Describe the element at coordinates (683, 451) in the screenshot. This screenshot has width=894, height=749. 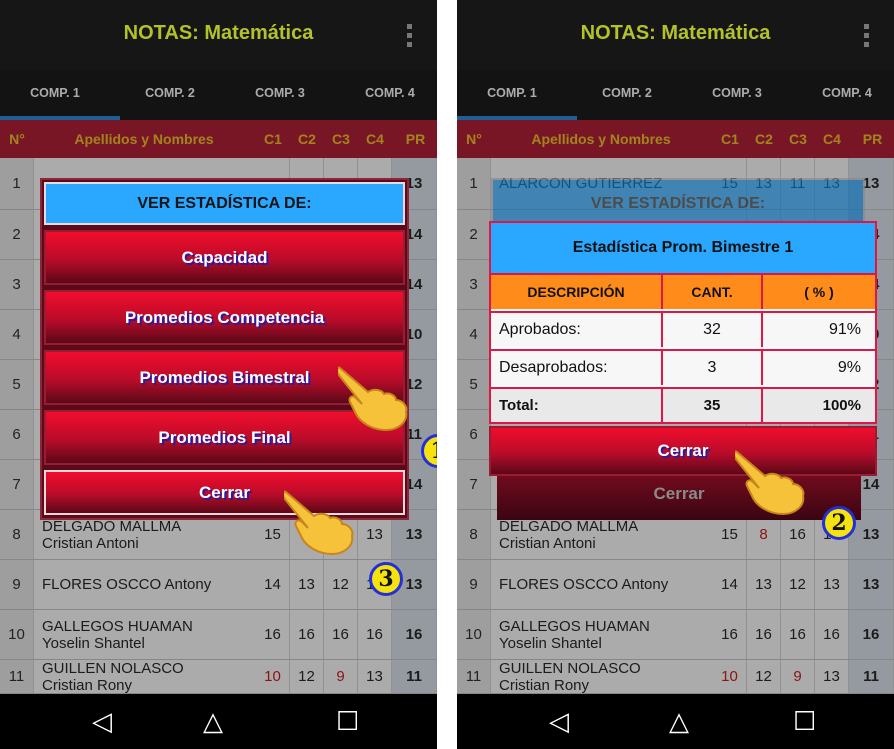
I see `close-button: Cerrar` at that location.